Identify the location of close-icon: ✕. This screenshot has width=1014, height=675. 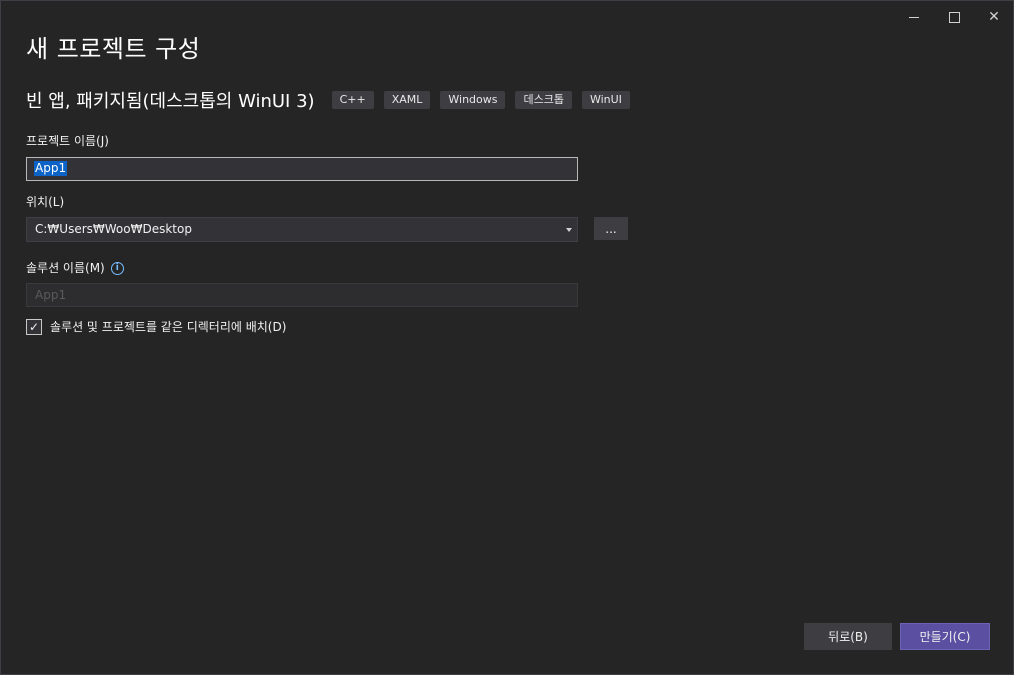
(994, 17).